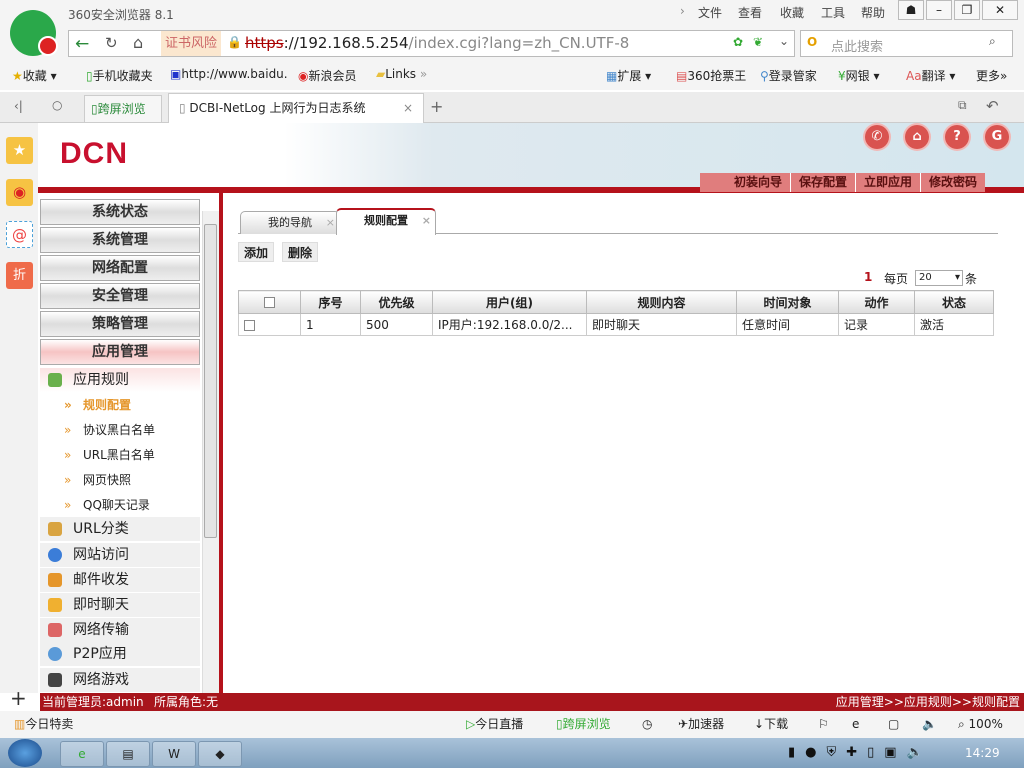 The image size is (1024, 768). Describe the element at coordinates (174, 754) in the screenshot. I see `taskbar-word: W` at that location.